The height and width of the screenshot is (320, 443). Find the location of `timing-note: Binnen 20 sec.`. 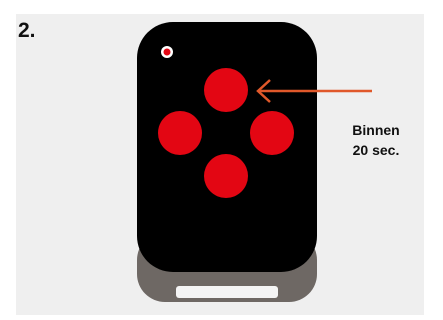

timing-note: Binnen 20 sec. is located at coordinates (376, 140).